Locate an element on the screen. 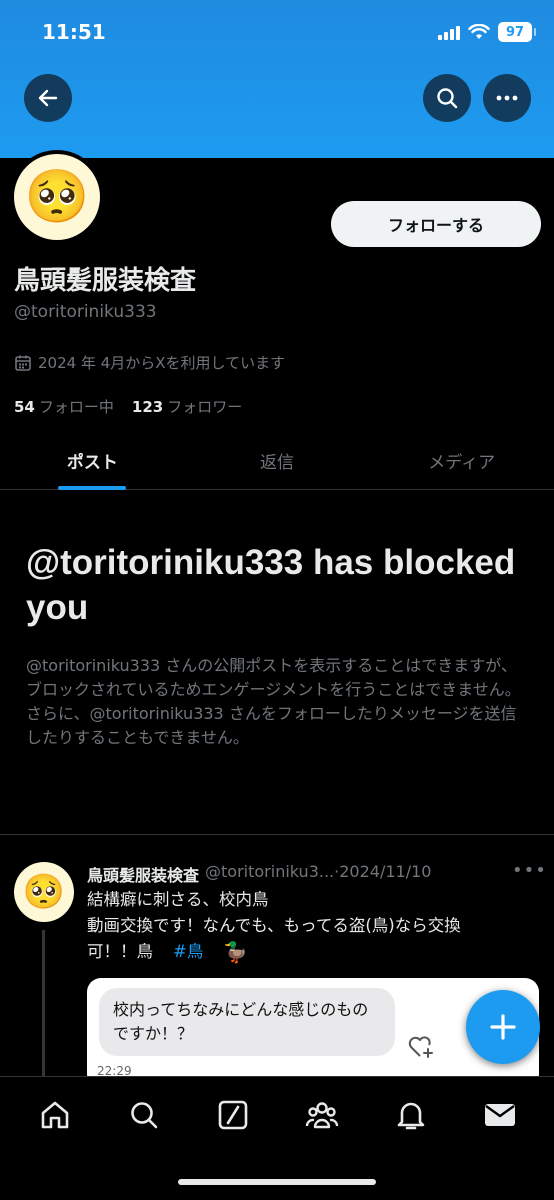  nav-notifications is located at coordinates (411, 1115).